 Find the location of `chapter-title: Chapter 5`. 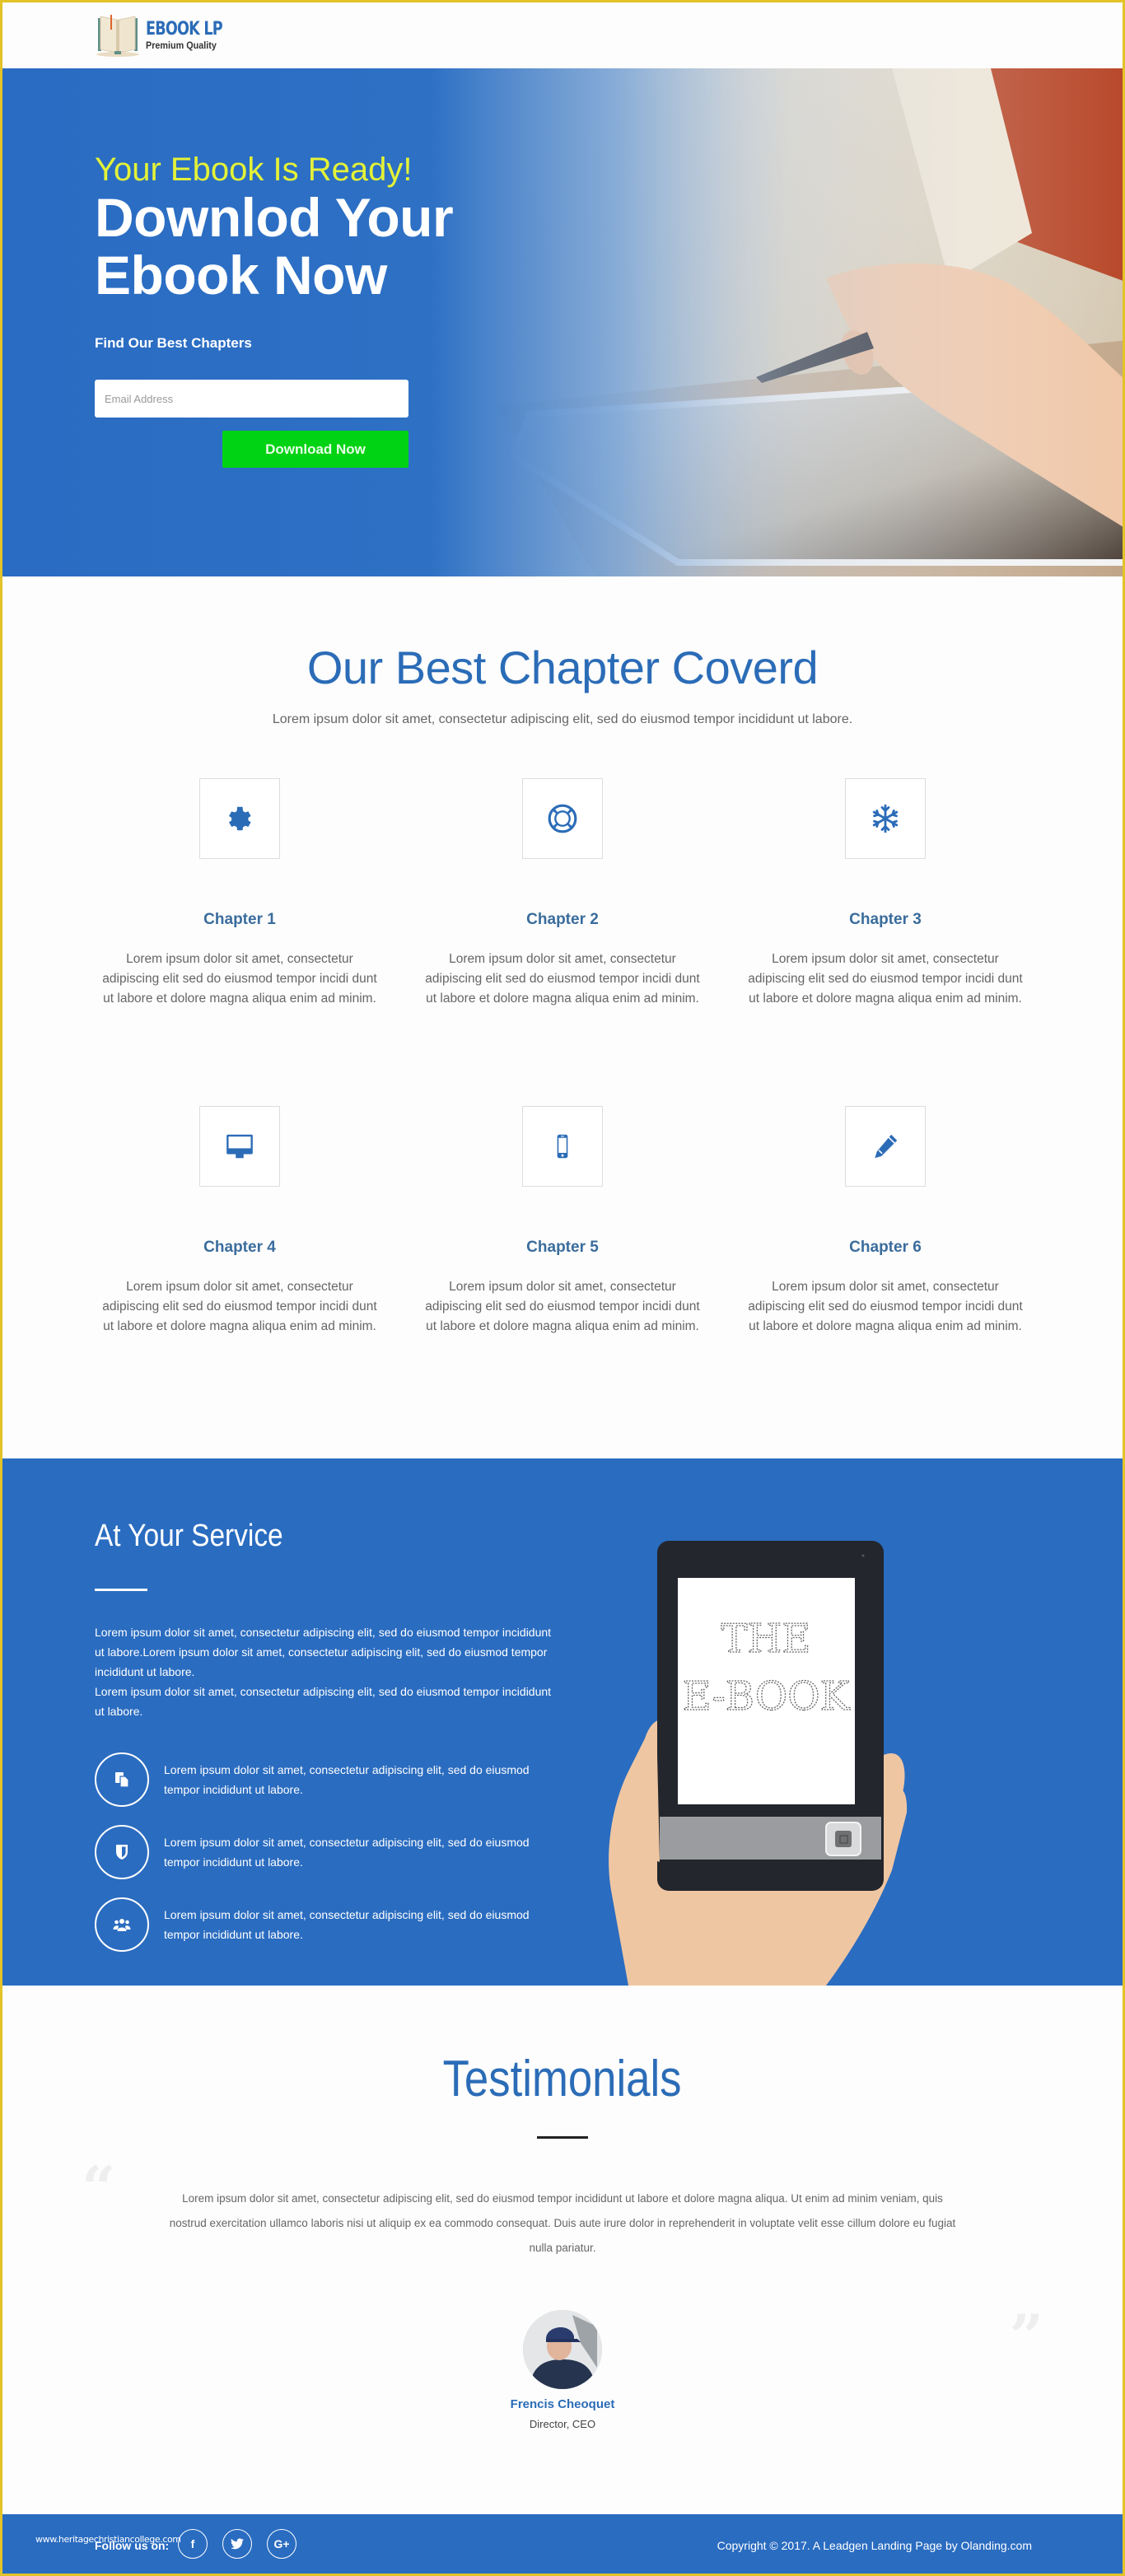

chapter-title: Chapter 5 is located at coordinates (562, 1247).